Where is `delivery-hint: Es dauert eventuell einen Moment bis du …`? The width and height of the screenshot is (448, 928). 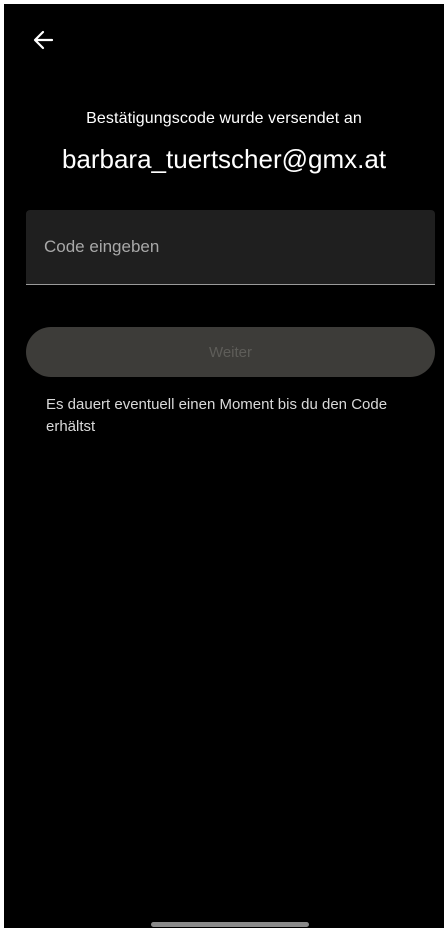 delivery-hint: Es dauert eventuell einen Moment bis du … is located at coordinates (217, 415).